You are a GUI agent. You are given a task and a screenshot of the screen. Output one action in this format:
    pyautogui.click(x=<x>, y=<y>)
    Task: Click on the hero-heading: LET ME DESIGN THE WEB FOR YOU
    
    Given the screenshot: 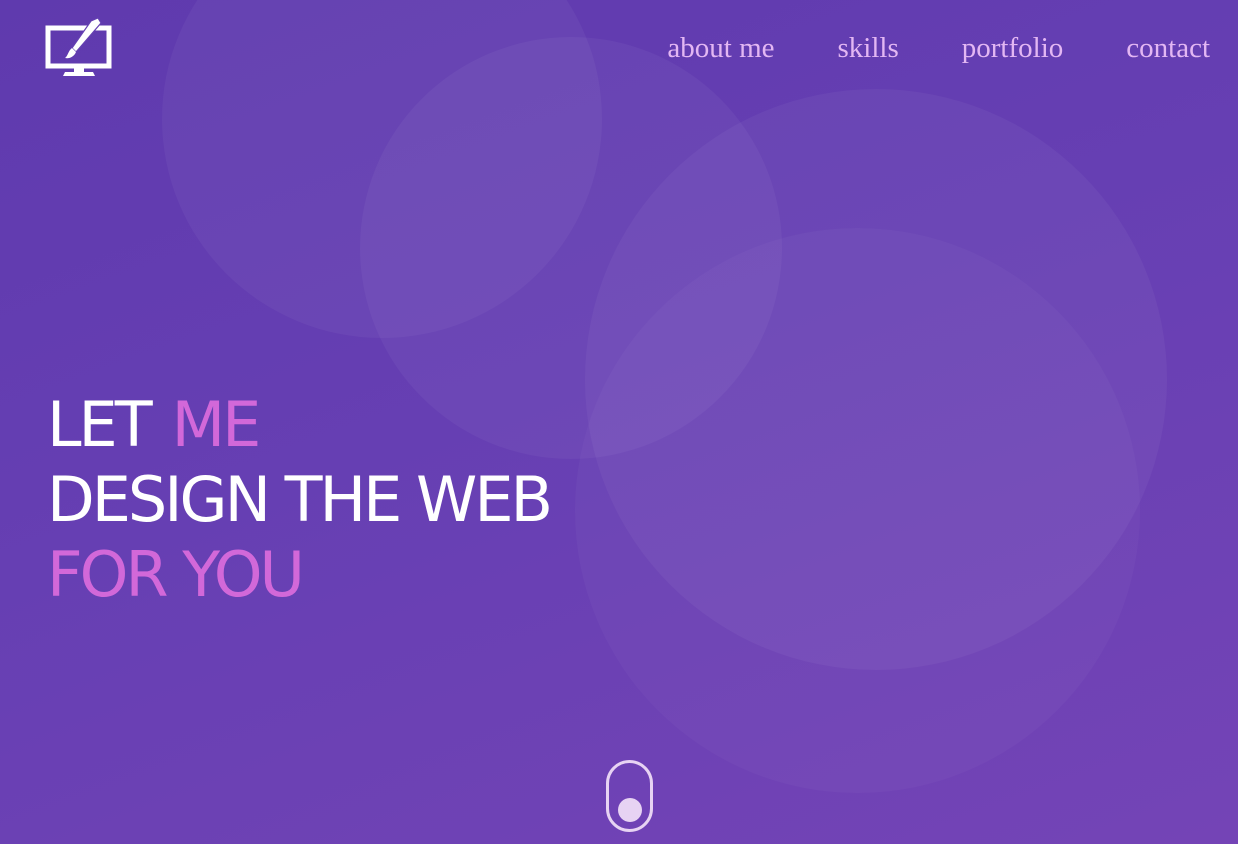 What is the action you would take?
    pyautogui.click(x=300, y=499)
    